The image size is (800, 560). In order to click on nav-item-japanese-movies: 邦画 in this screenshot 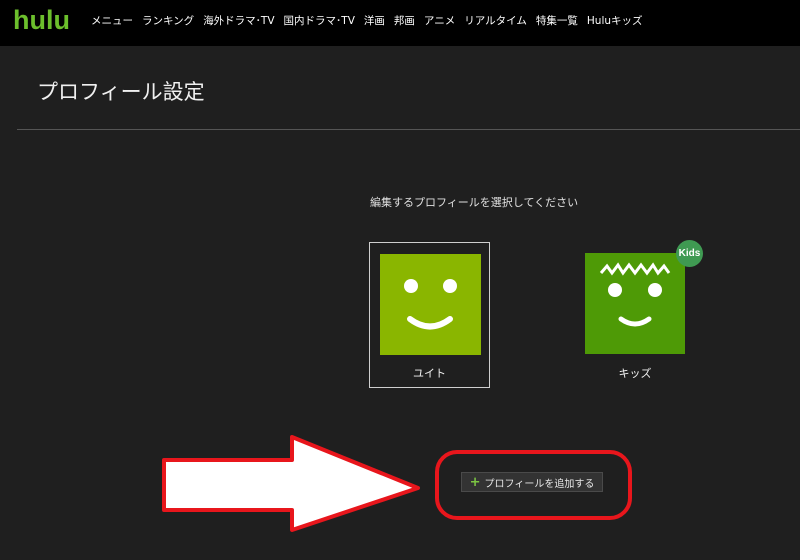, I will do `click(404, 20)`.